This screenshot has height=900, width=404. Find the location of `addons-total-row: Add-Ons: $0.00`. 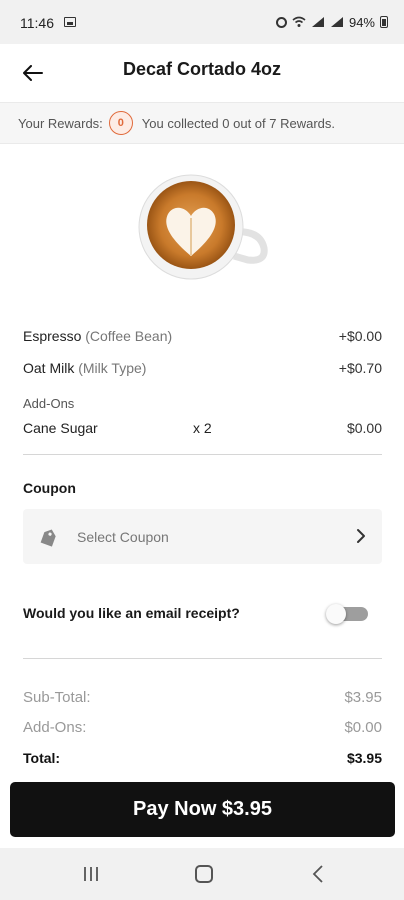

addons-total-row: Add-Ons: $0.00 is located at coordinates (202, 727).